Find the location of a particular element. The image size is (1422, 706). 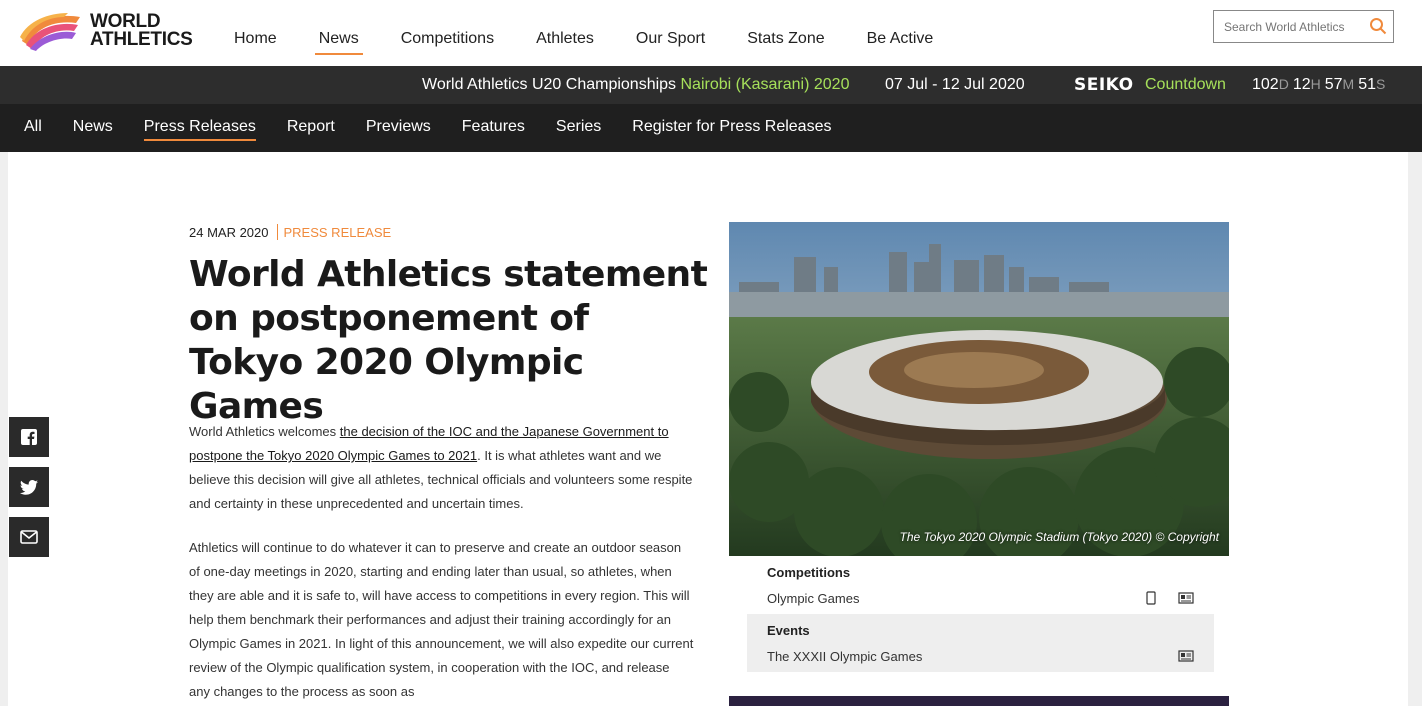

seiko-logo: SEIKO is located at coordinates (1104, 85).